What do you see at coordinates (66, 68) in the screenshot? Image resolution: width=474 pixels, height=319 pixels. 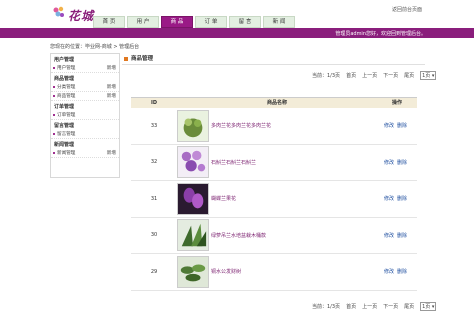 I see `sidebar-item-label: 用户管理` at bounding box center [66, 68].